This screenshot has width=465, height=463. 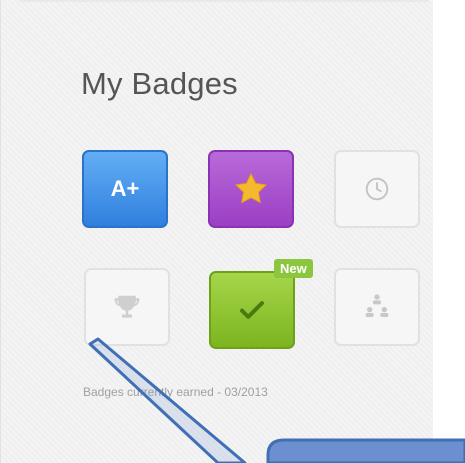 What do you see at coordinates (167, 400) in the screenshot?
I see `callout-pointer` at bounding box center [167, 400].